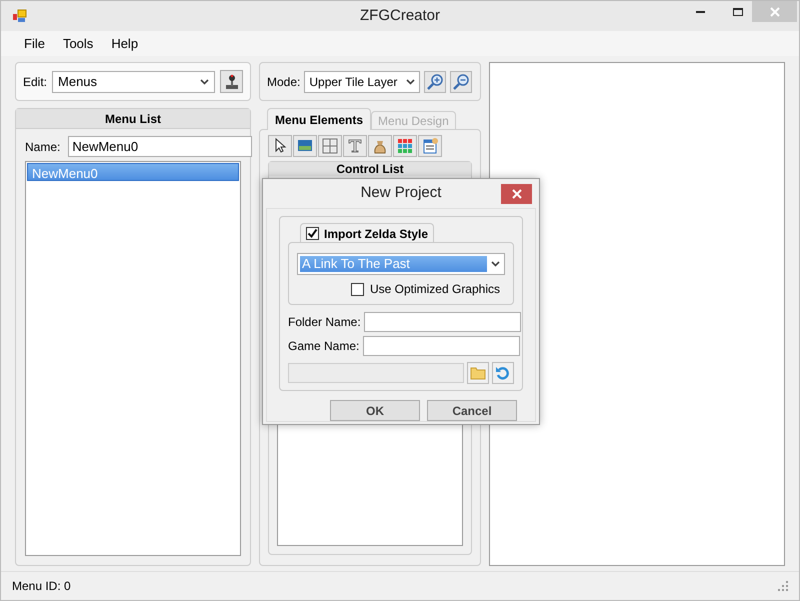  Describe the element at coordinates (42, 147) in the screenshot. I see `name-label: Name:` at that location.